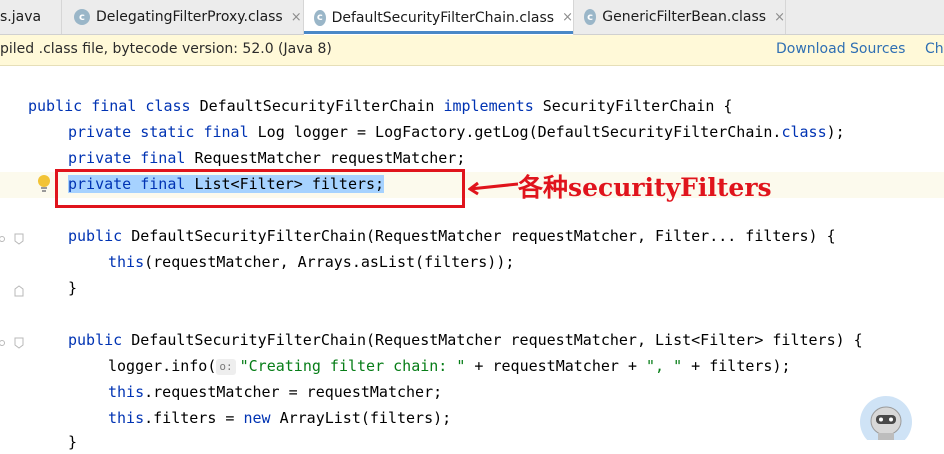 The width and height of the screenshot is (944, 454). What do you see at coordinates (886, 417) in the screenshot?
I see `assistant-mascot-icon` at bounding box center [886, 417].